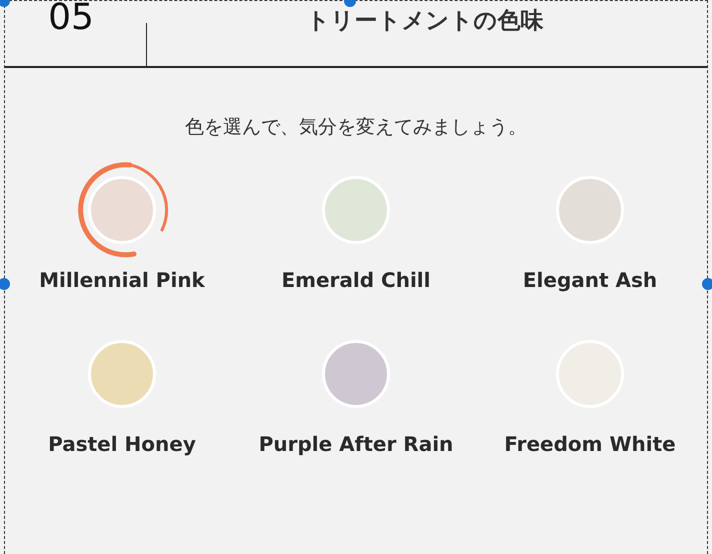 The image size is (712, 554). What do you see at coordinates (122, 444) in the screenshot?
I see `color-name: Pastel Honey` at bounding box center [122, 444].